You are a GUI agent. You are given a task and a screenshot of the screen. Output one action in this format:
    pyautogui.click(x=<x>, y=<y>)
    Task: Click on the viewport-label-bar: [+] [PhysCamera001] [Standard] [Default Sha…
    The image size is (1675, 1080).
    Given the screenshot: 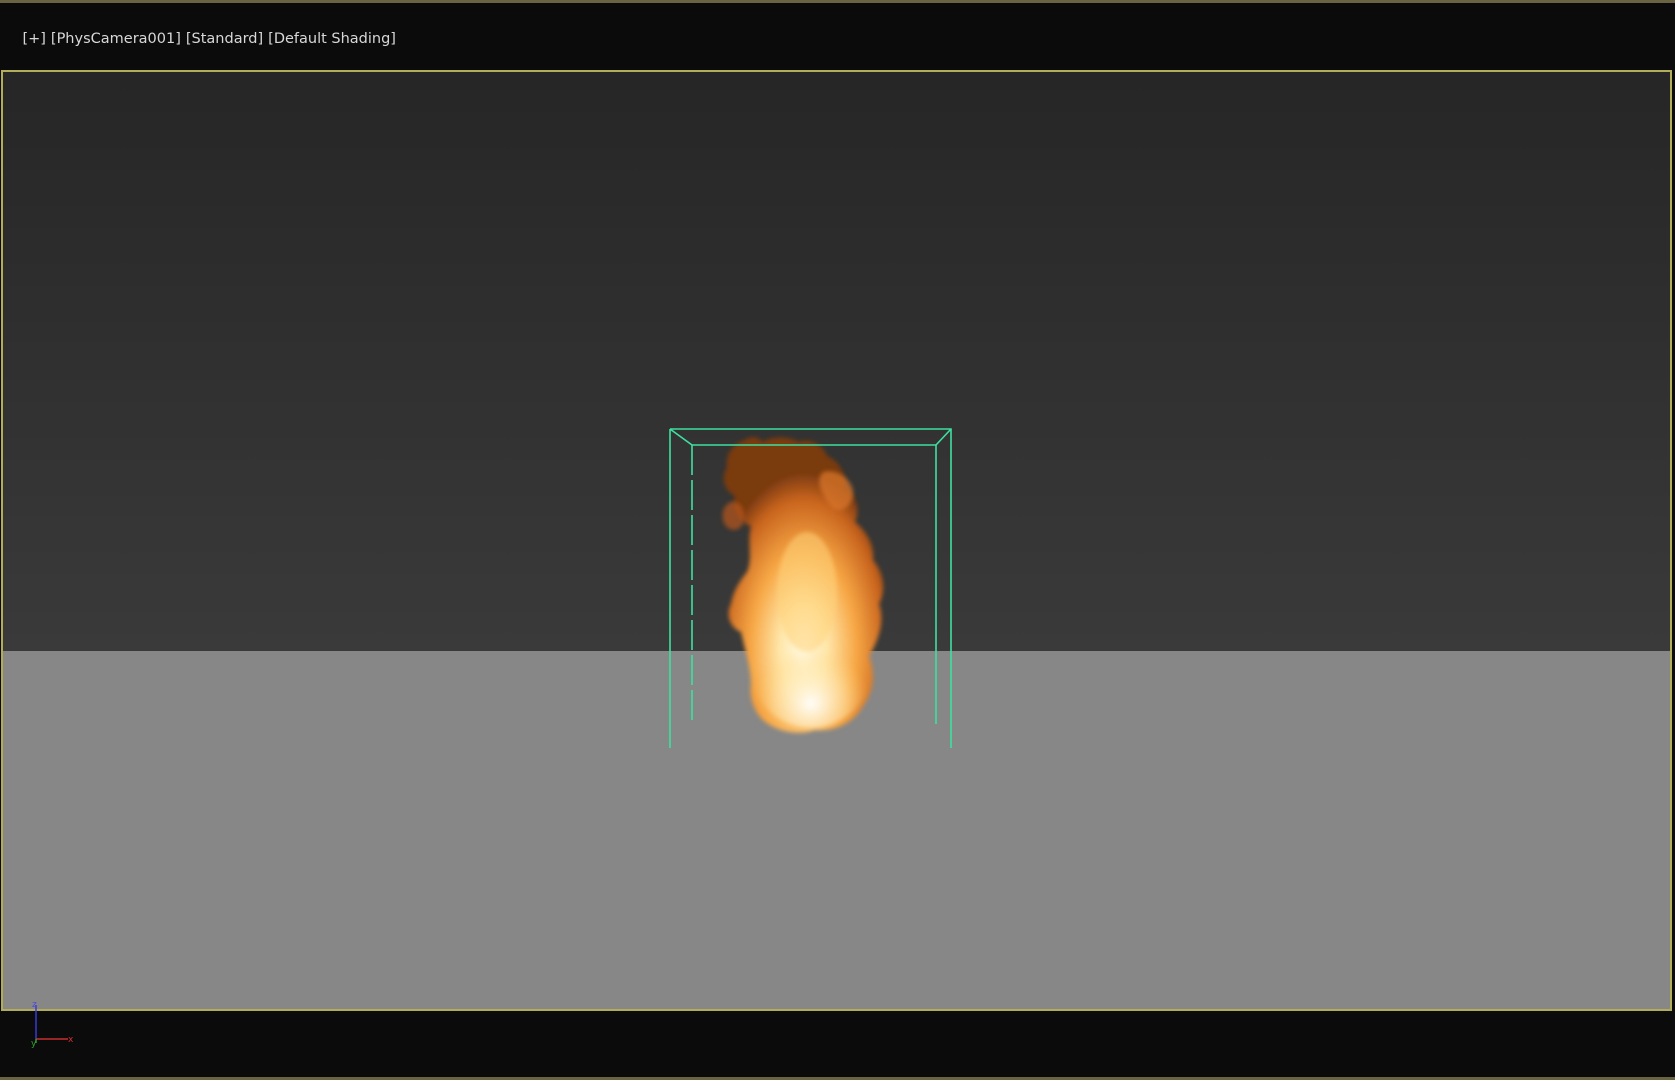 What is the action you would take?
    pyautogui.click(x=202, y=39)
    